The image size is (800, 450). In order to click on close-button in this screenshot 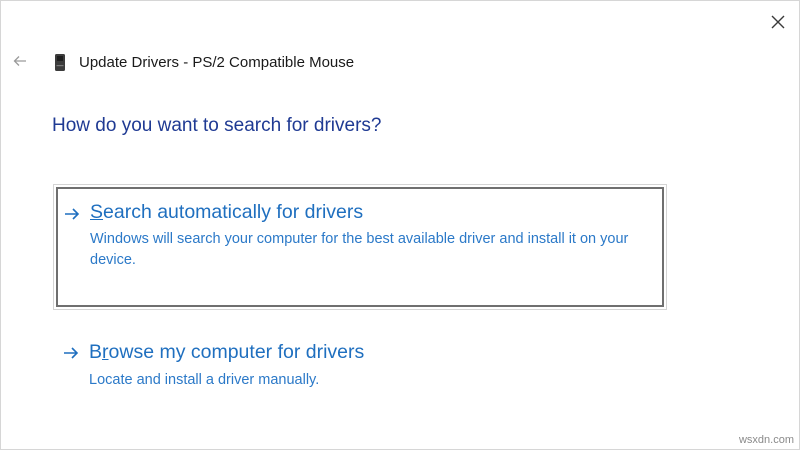, I will do `click(778, 22)`.